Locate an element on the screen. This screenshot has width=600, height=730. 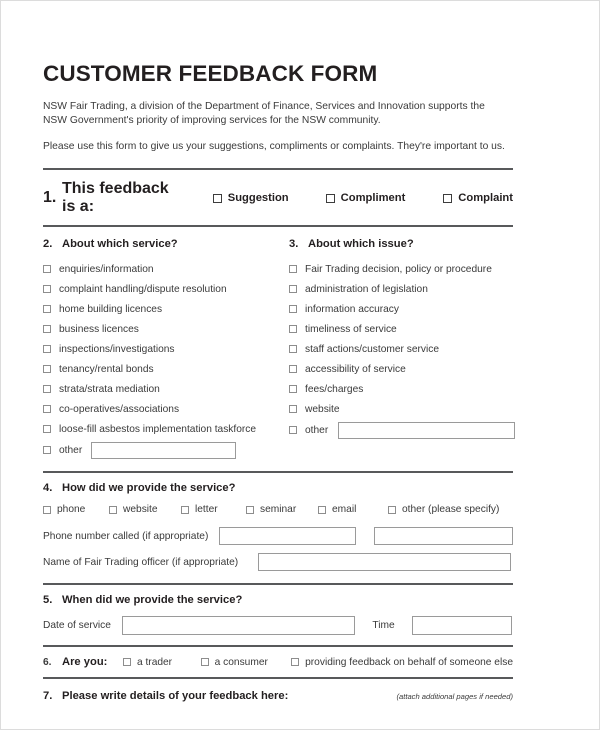
q4-option-letter: letter is located at coordinates (213, 509).